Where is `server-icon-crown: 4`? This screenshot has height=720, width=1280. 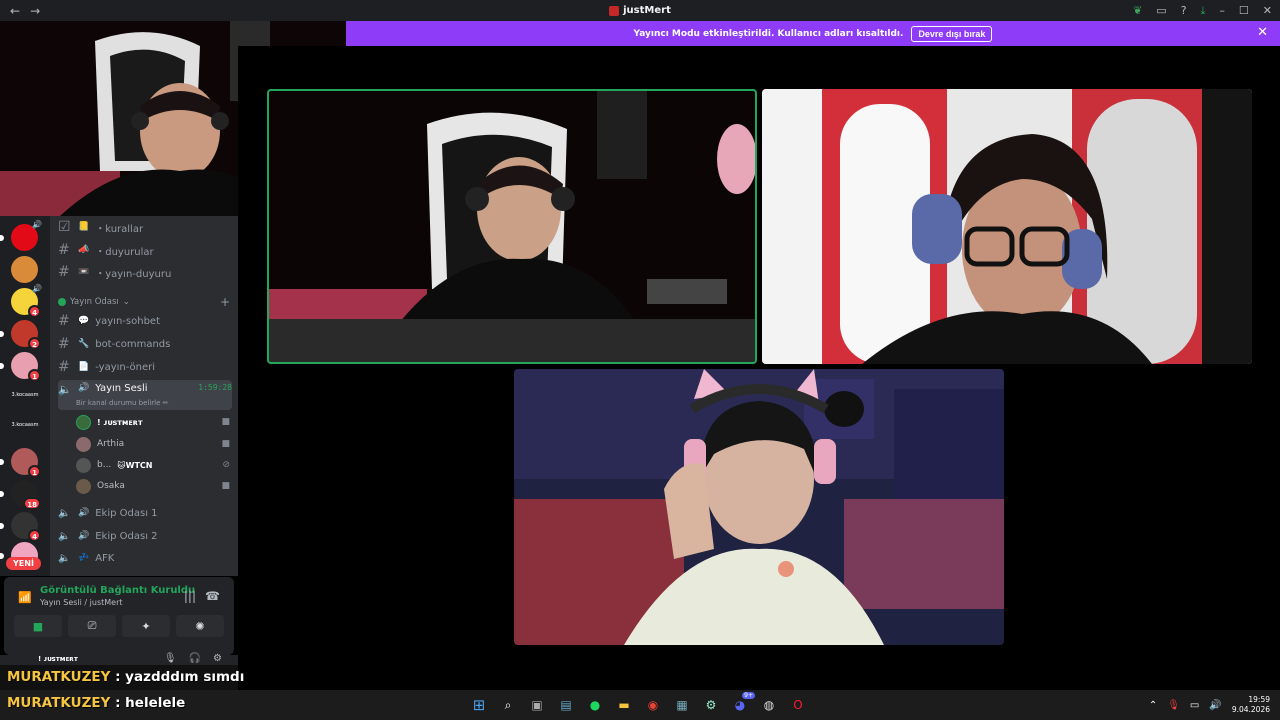 server-icon-crown: 4 is located at coordinates (20, 527).